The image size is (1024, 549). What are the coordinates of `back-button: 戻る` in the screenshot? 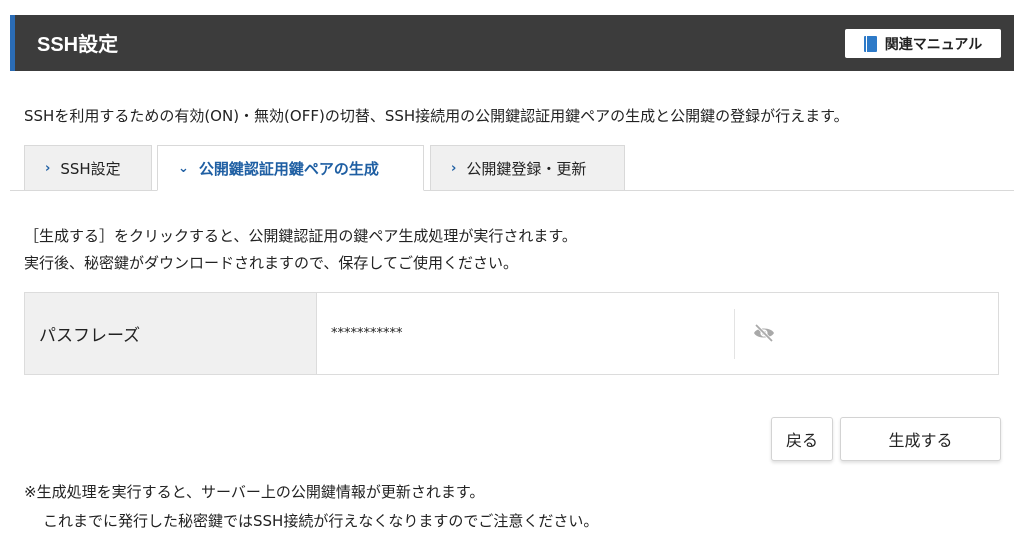 It's located at (802, 439).